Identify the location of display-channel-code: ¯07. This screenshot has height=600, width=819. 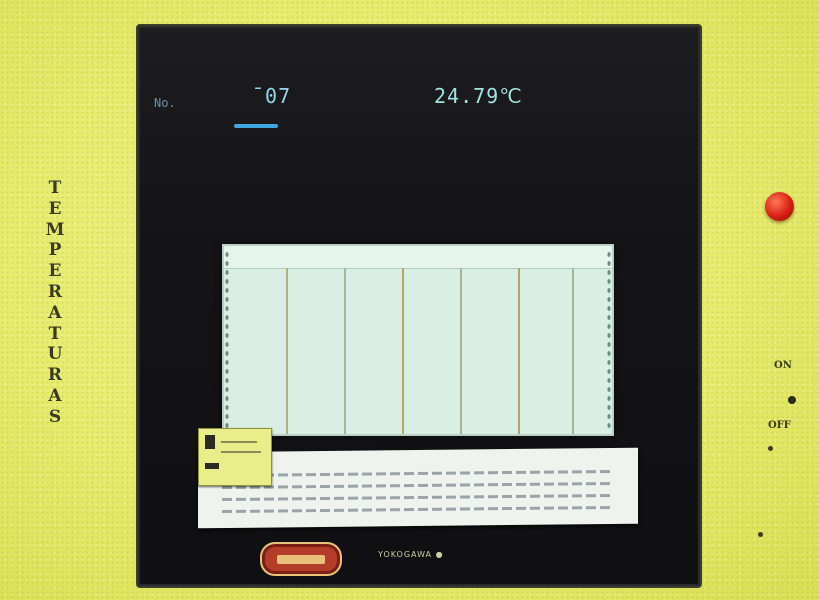
(272, 96).